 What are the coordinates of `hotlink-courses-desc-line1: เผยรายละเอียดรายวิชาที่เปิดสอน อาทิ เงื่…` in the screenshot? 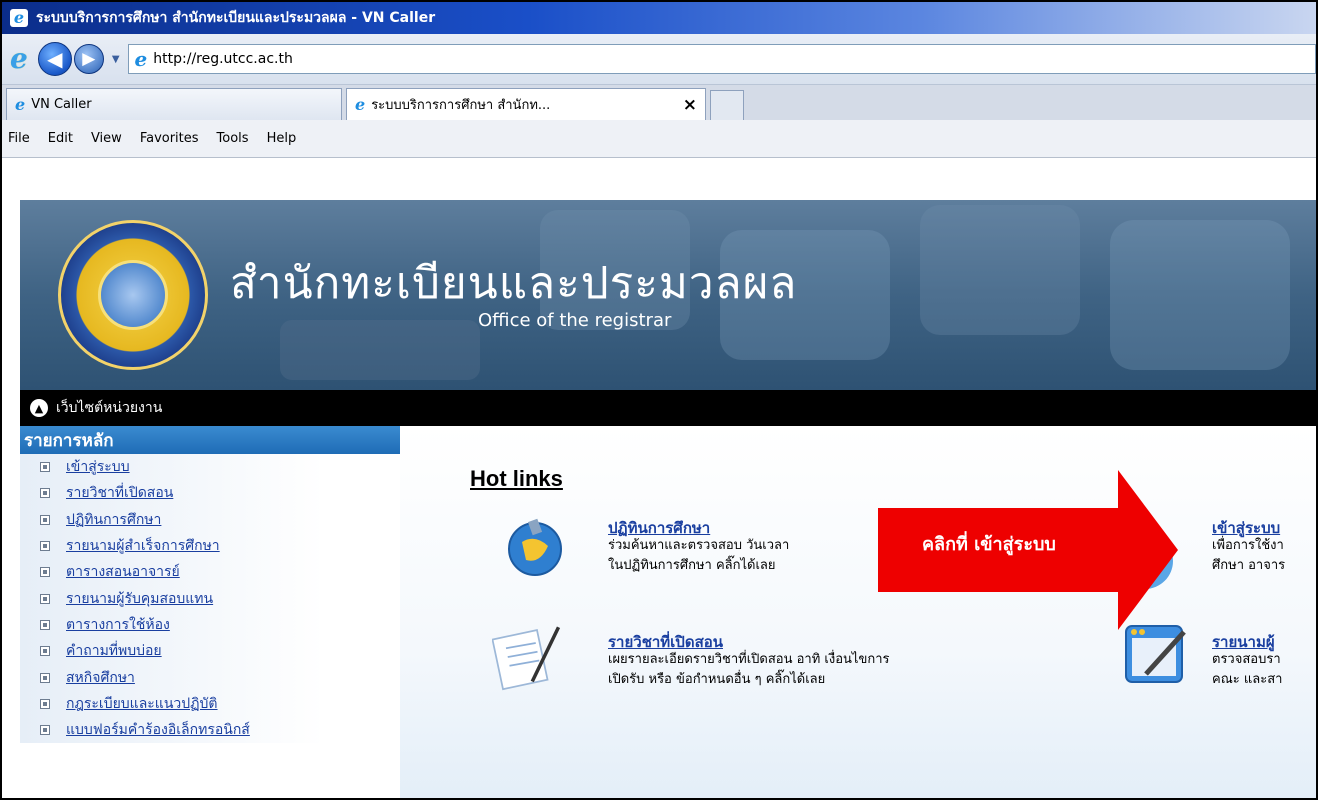 It's located at (749, 659).